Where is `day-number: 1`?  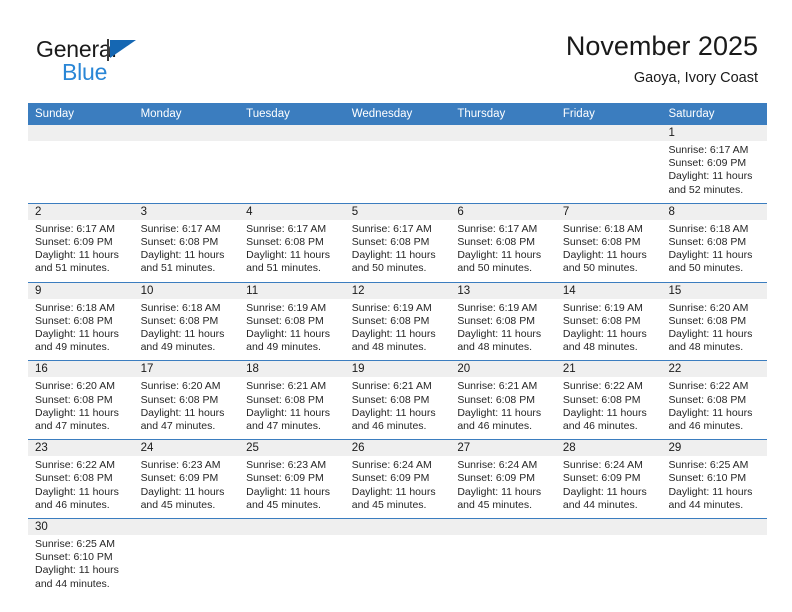 day-number: 1 is located at coordinates (714, 133).